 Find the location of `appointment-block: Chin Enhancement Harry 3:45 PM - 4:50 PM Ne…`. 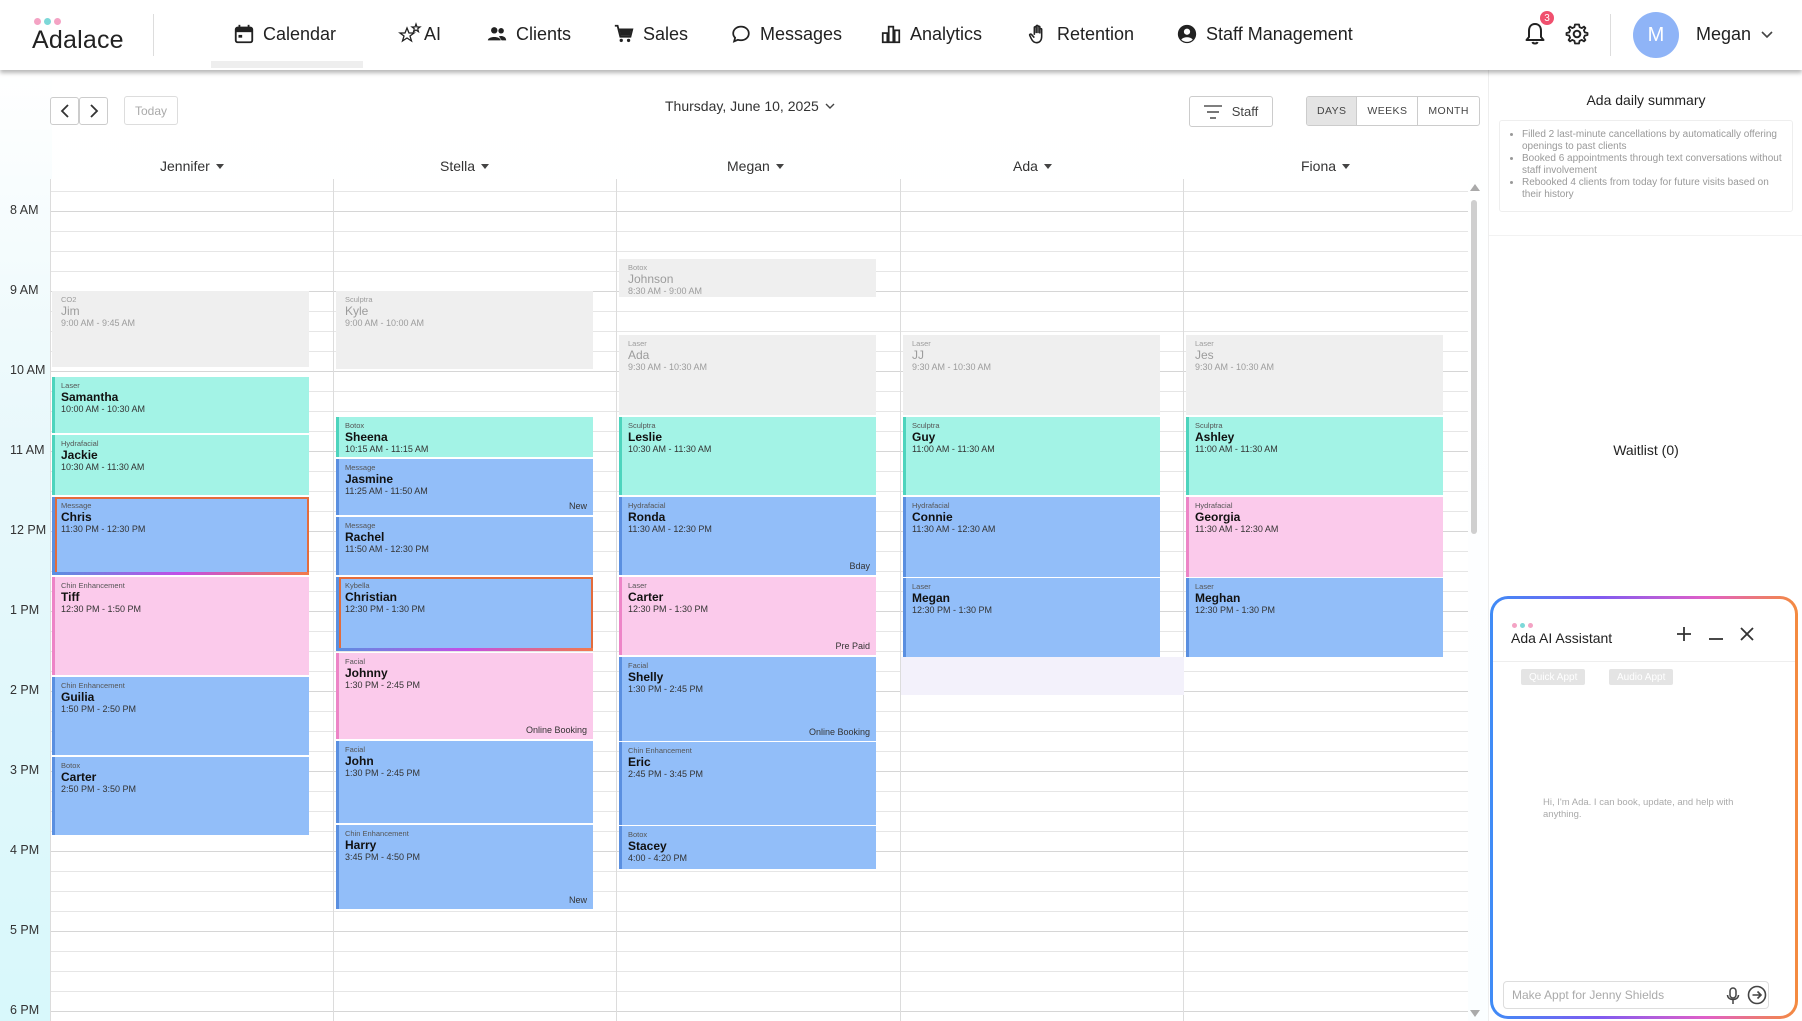

appointment-block: Chin Enhancement Harry 3:45 PM - 4:50 PM Ne… is located at coordinates (464, 866).